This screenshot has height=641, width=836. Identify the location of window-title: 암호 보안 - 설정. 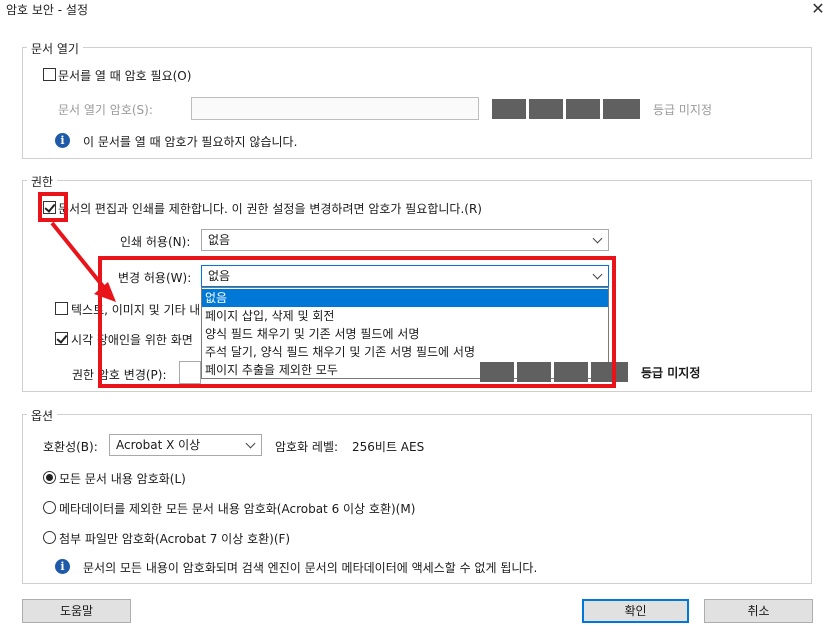
(47, 10).